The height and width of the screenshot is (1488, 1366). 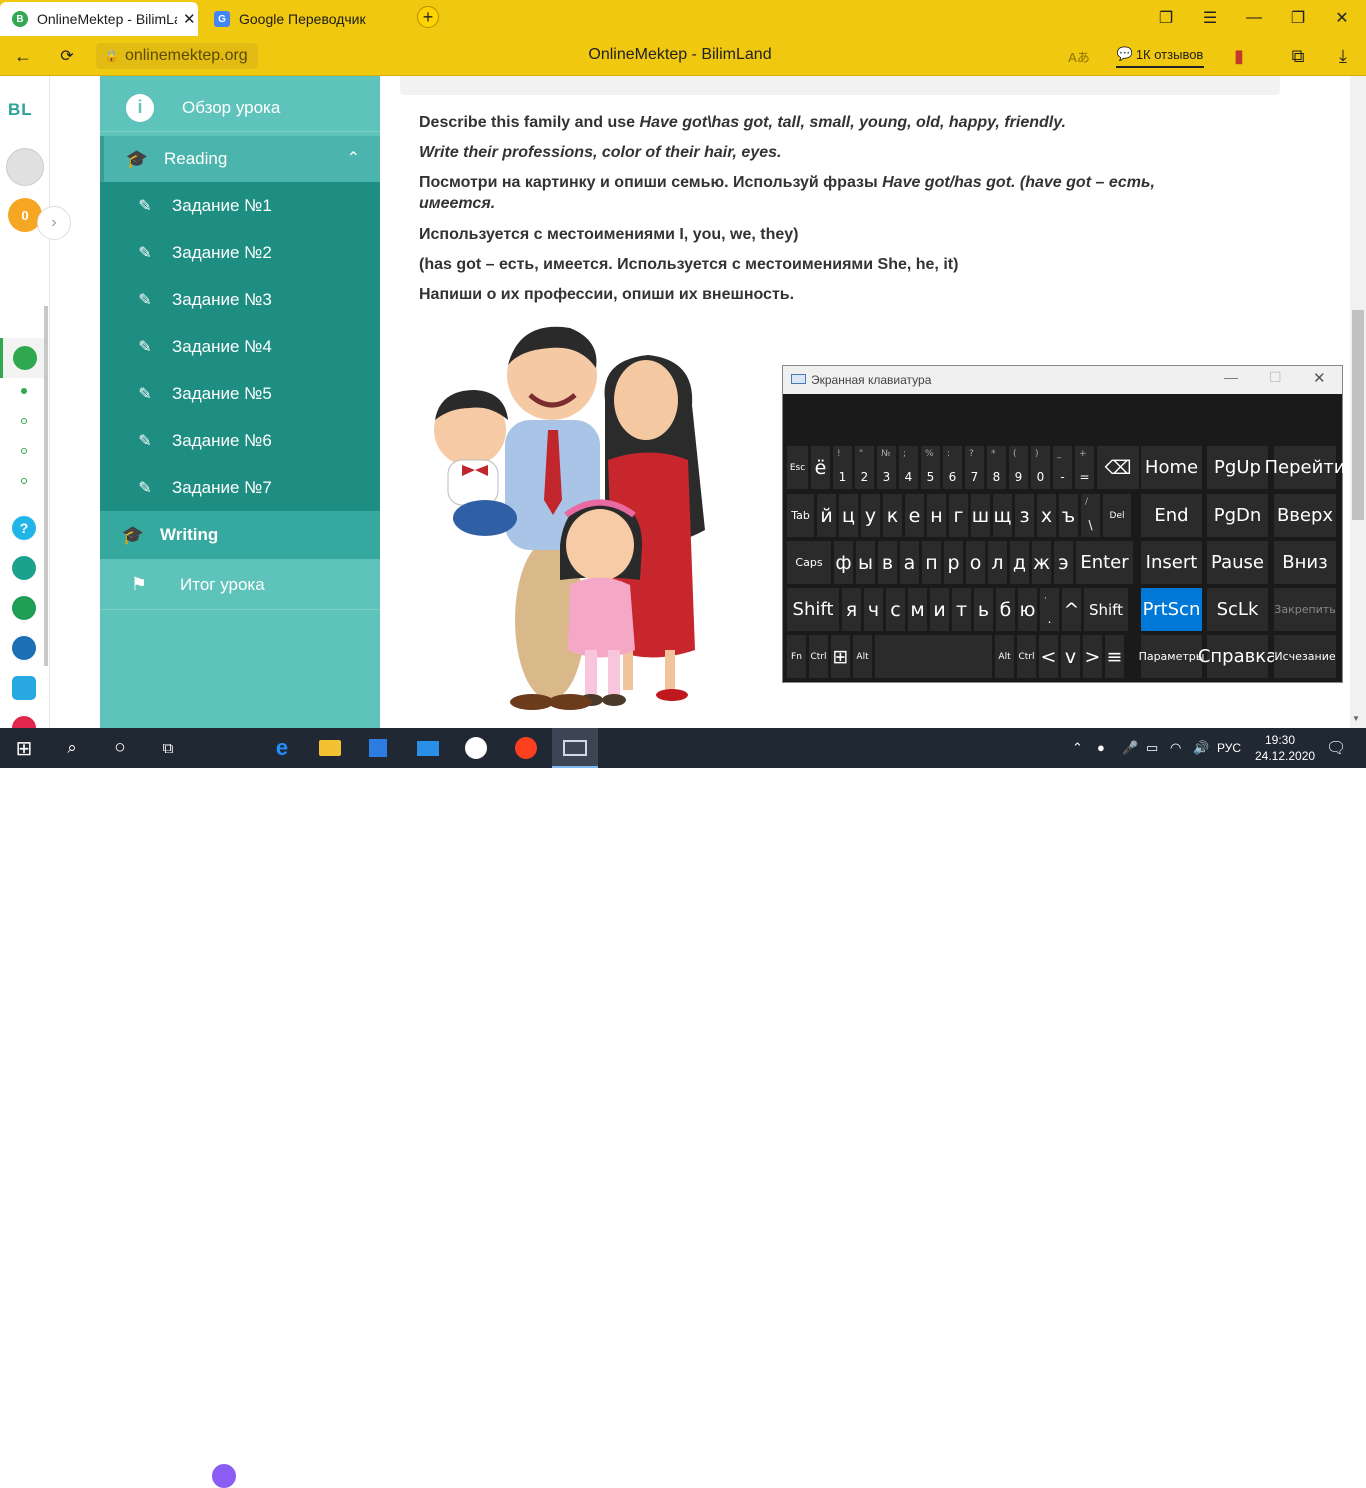 What do you see at coordinates (1027, 609) in the screenshot?
I see `key-ю: ю` at bounding box center [1027, 609].